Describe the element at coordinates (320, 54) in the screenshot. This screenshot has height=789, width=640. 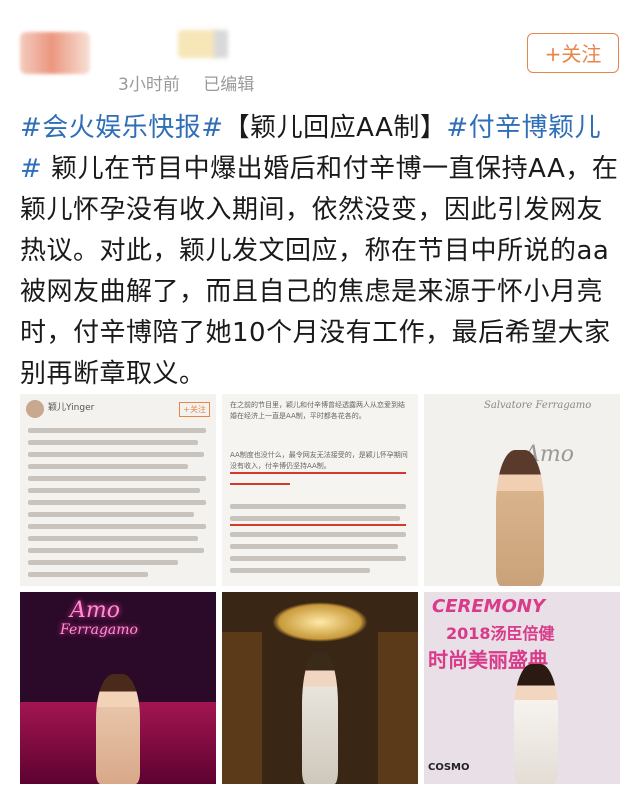
I see `post-header: 3小时前 已编辑 +关注` at that location.